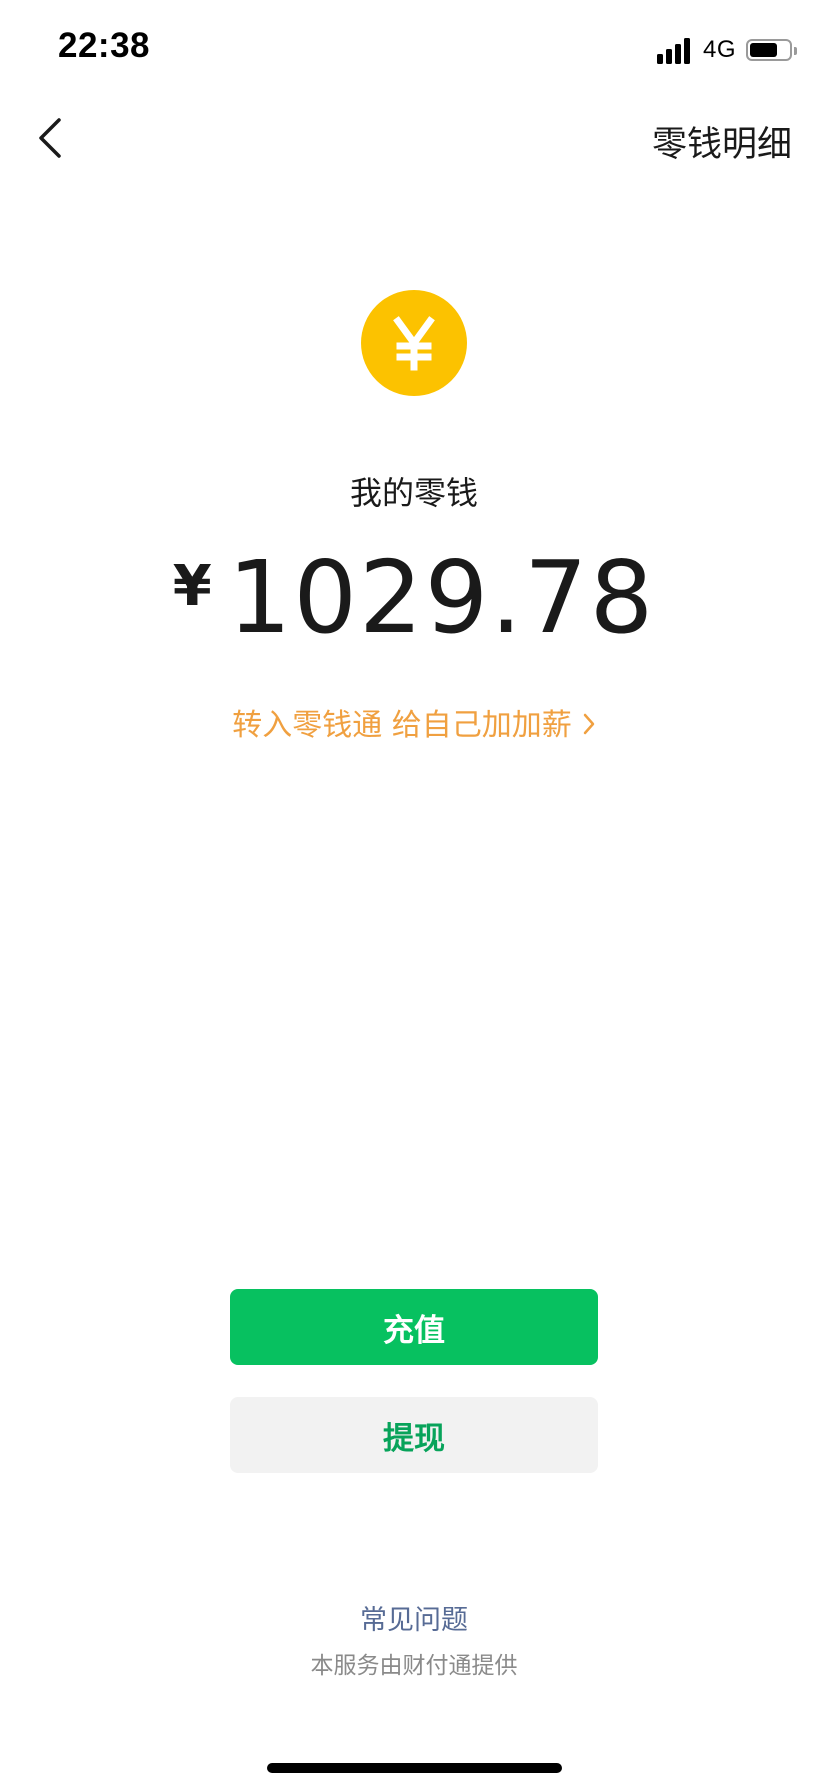  Describe the element at coordinates (441, 597) in the screenshot. I see `balance-amount: 1029.78` at that location.